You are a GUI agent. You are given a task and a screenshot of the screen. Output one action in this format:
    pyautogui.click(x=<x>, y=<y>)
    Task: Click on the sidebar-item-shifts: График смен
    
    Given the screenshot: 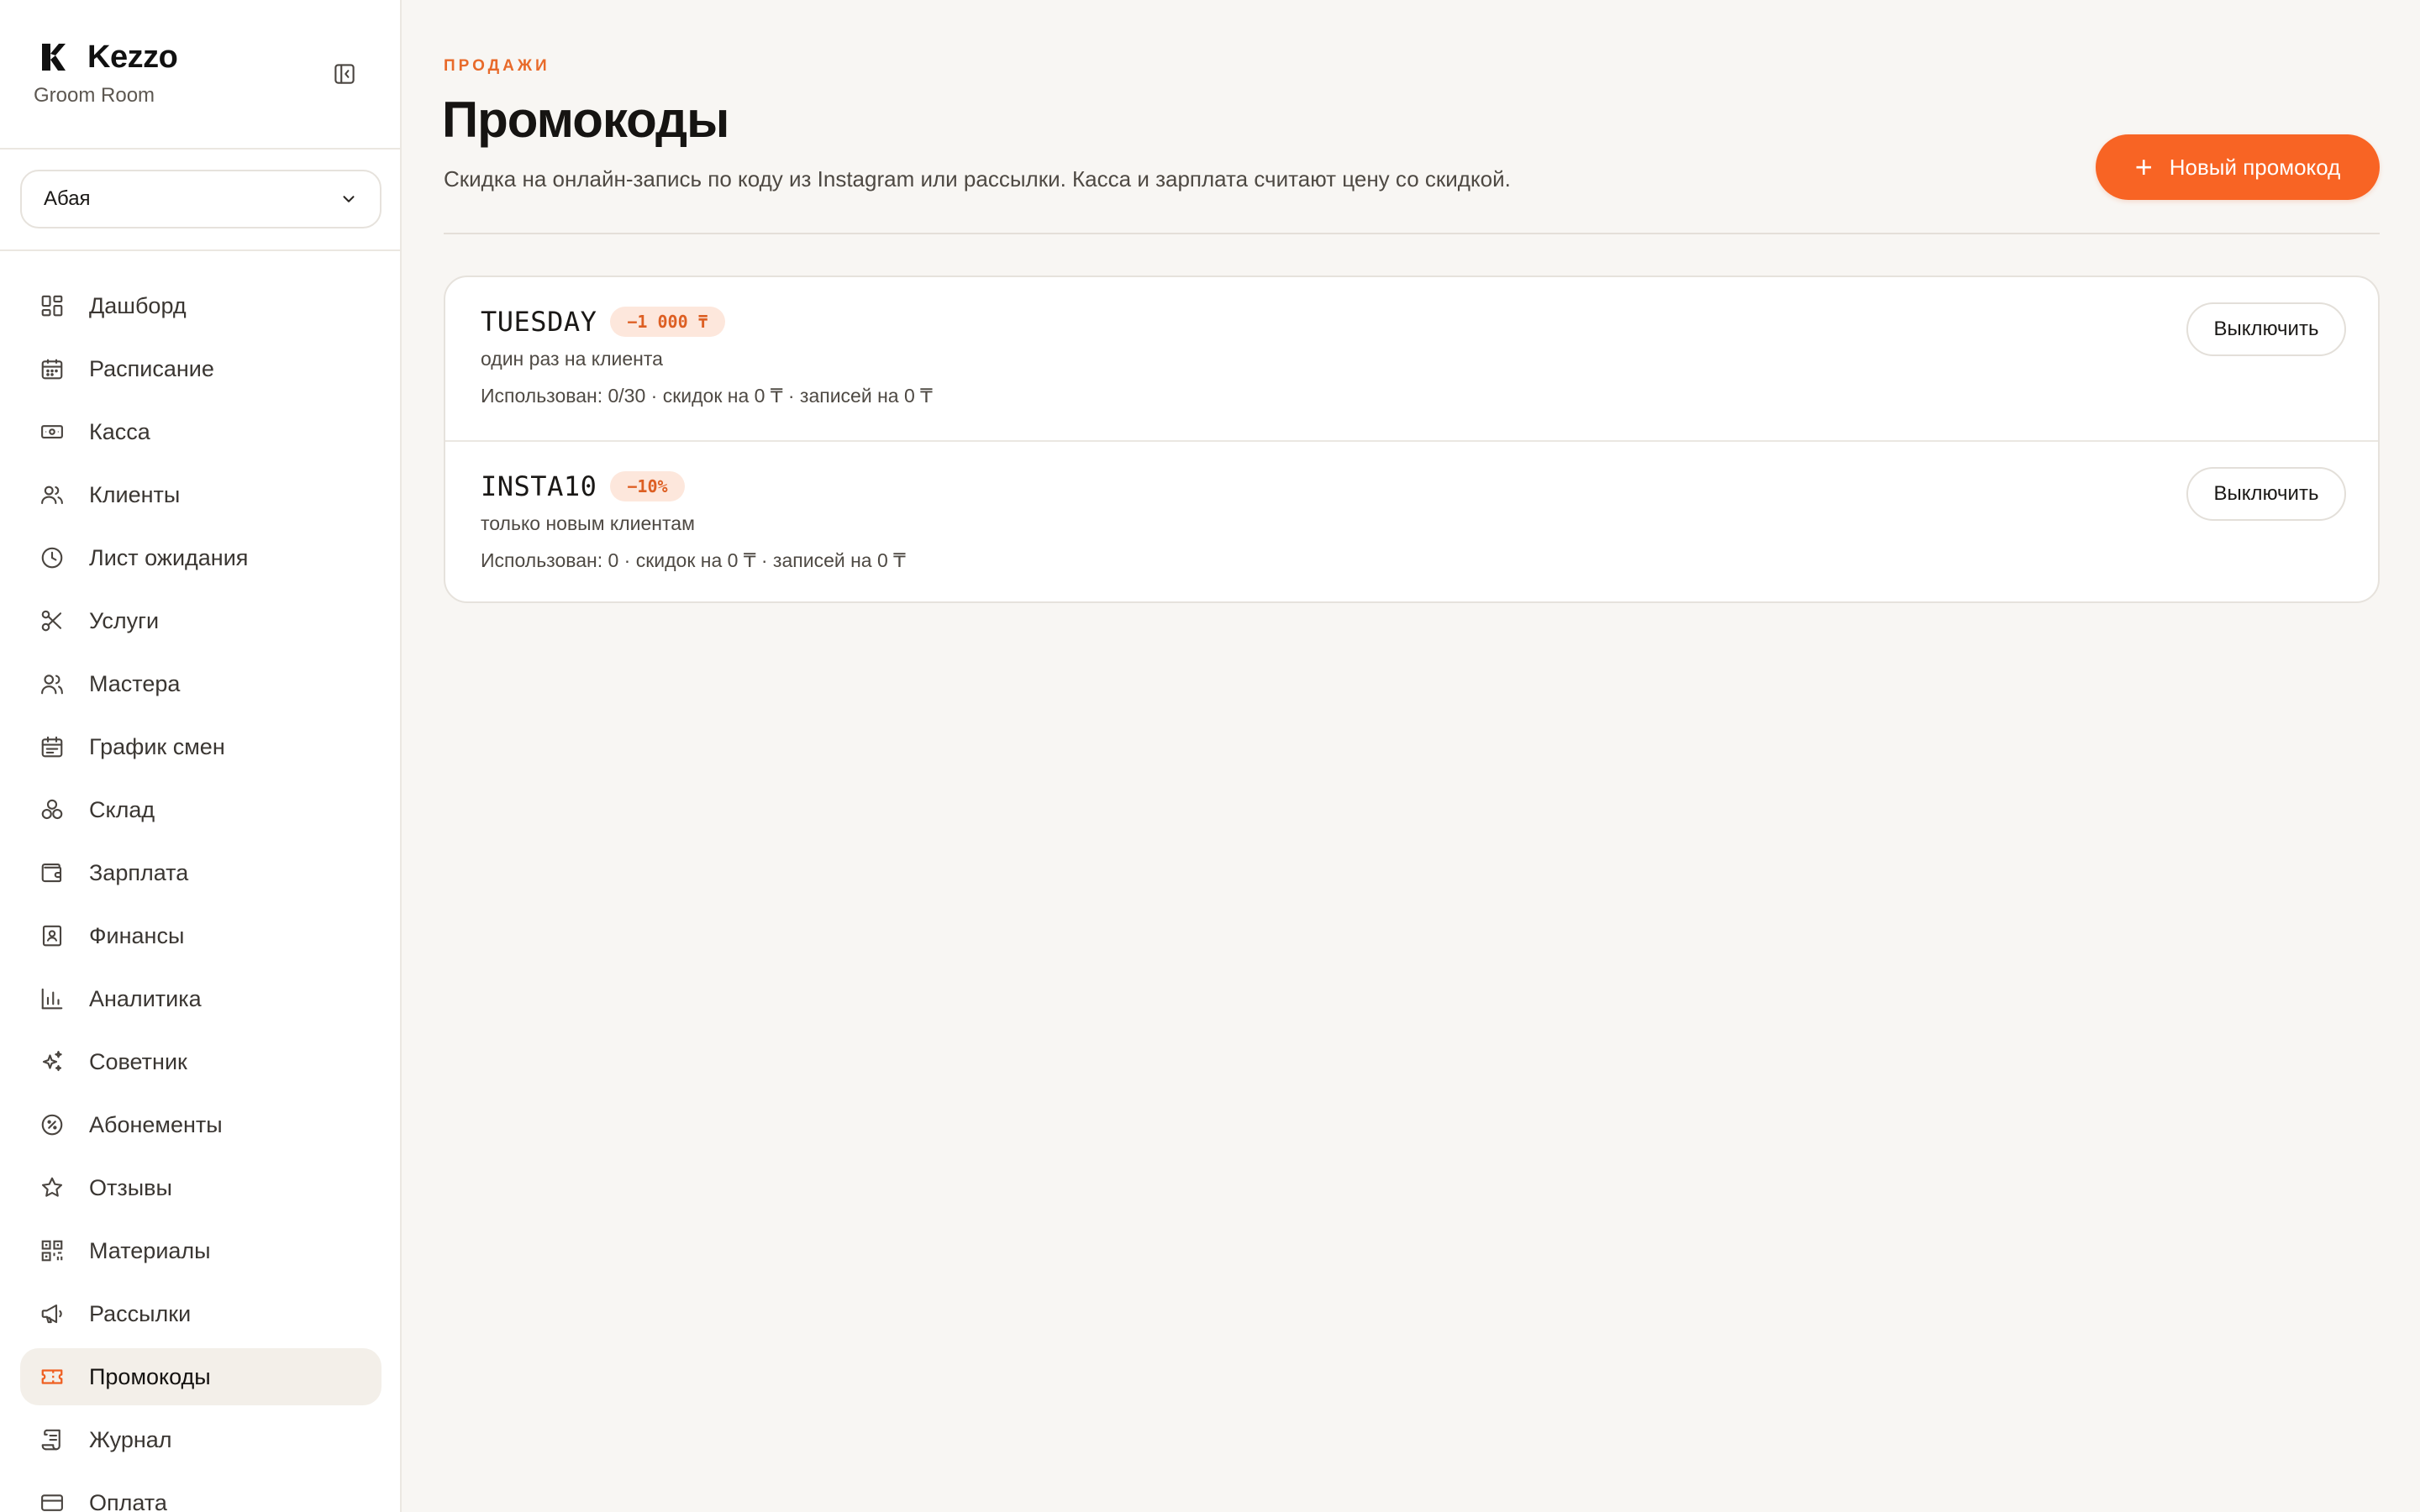 What is the action you would take?
    pyautogui.click(x=200, y=746)
    